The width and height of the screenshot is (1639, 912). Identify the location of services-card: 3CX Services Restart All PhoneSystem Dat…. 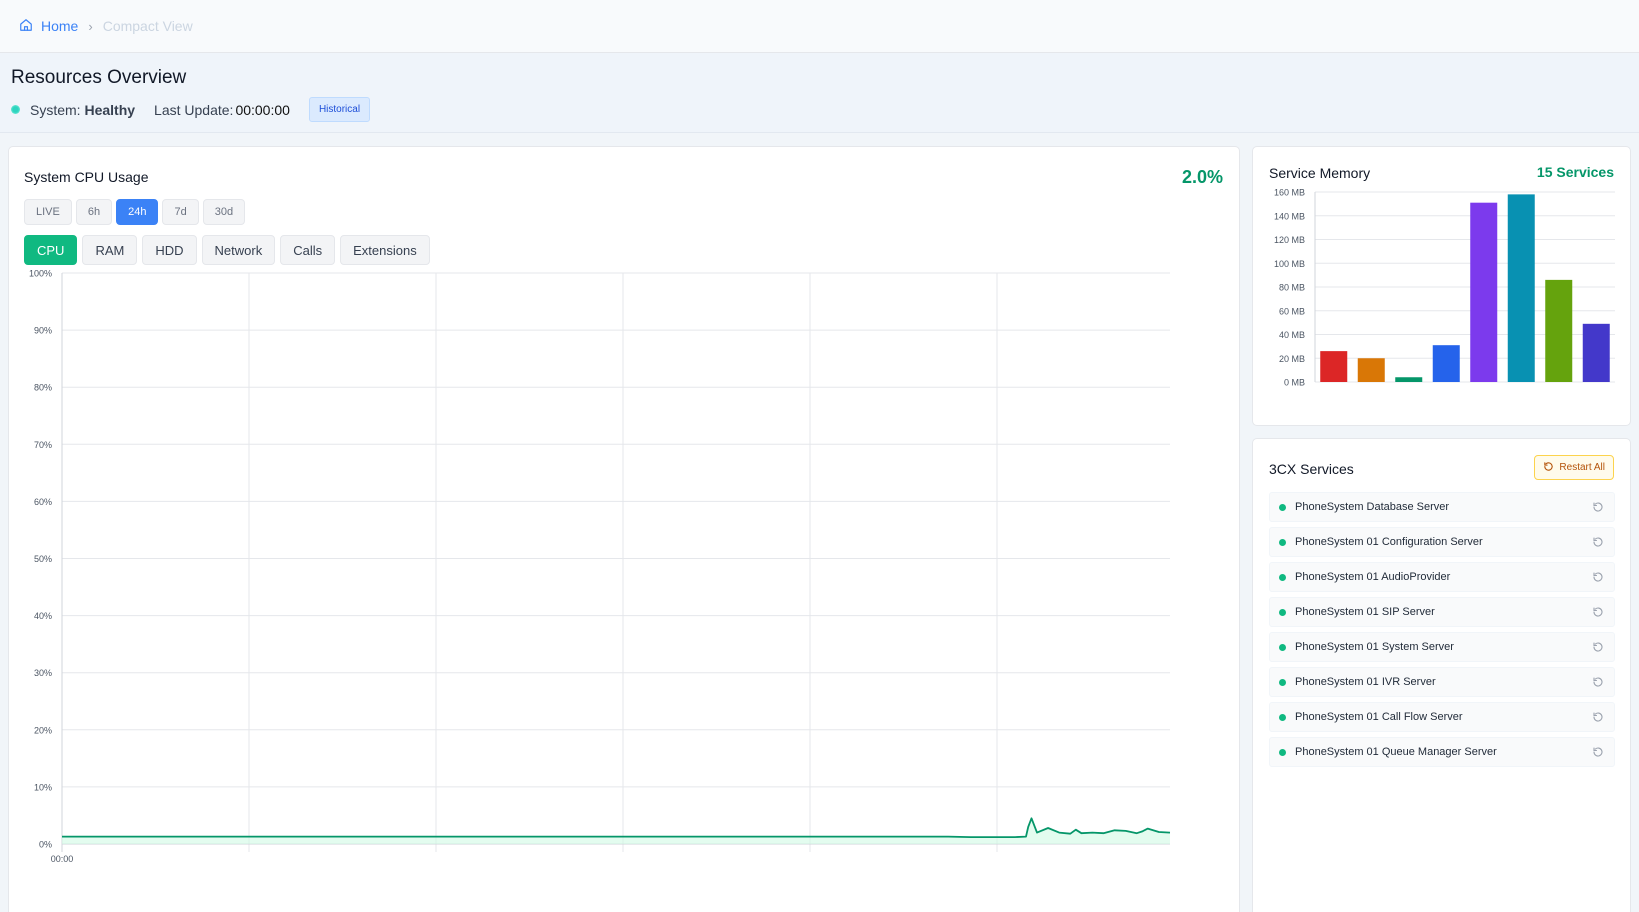
(1441, 675).